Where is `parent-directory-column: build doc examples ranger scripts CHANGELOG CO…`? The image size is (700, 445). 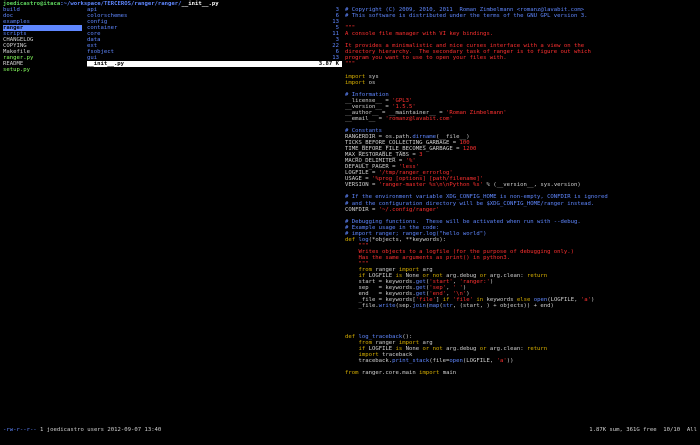 parent-directory-column: build doc examples ranger scripts CHANGELOG CO… is located at coordinates (42, 40).